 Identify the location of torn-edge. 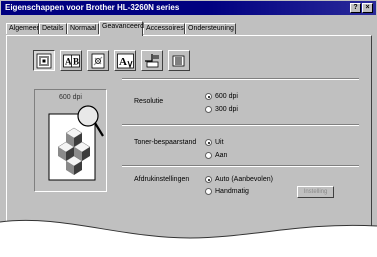
(188, 238).